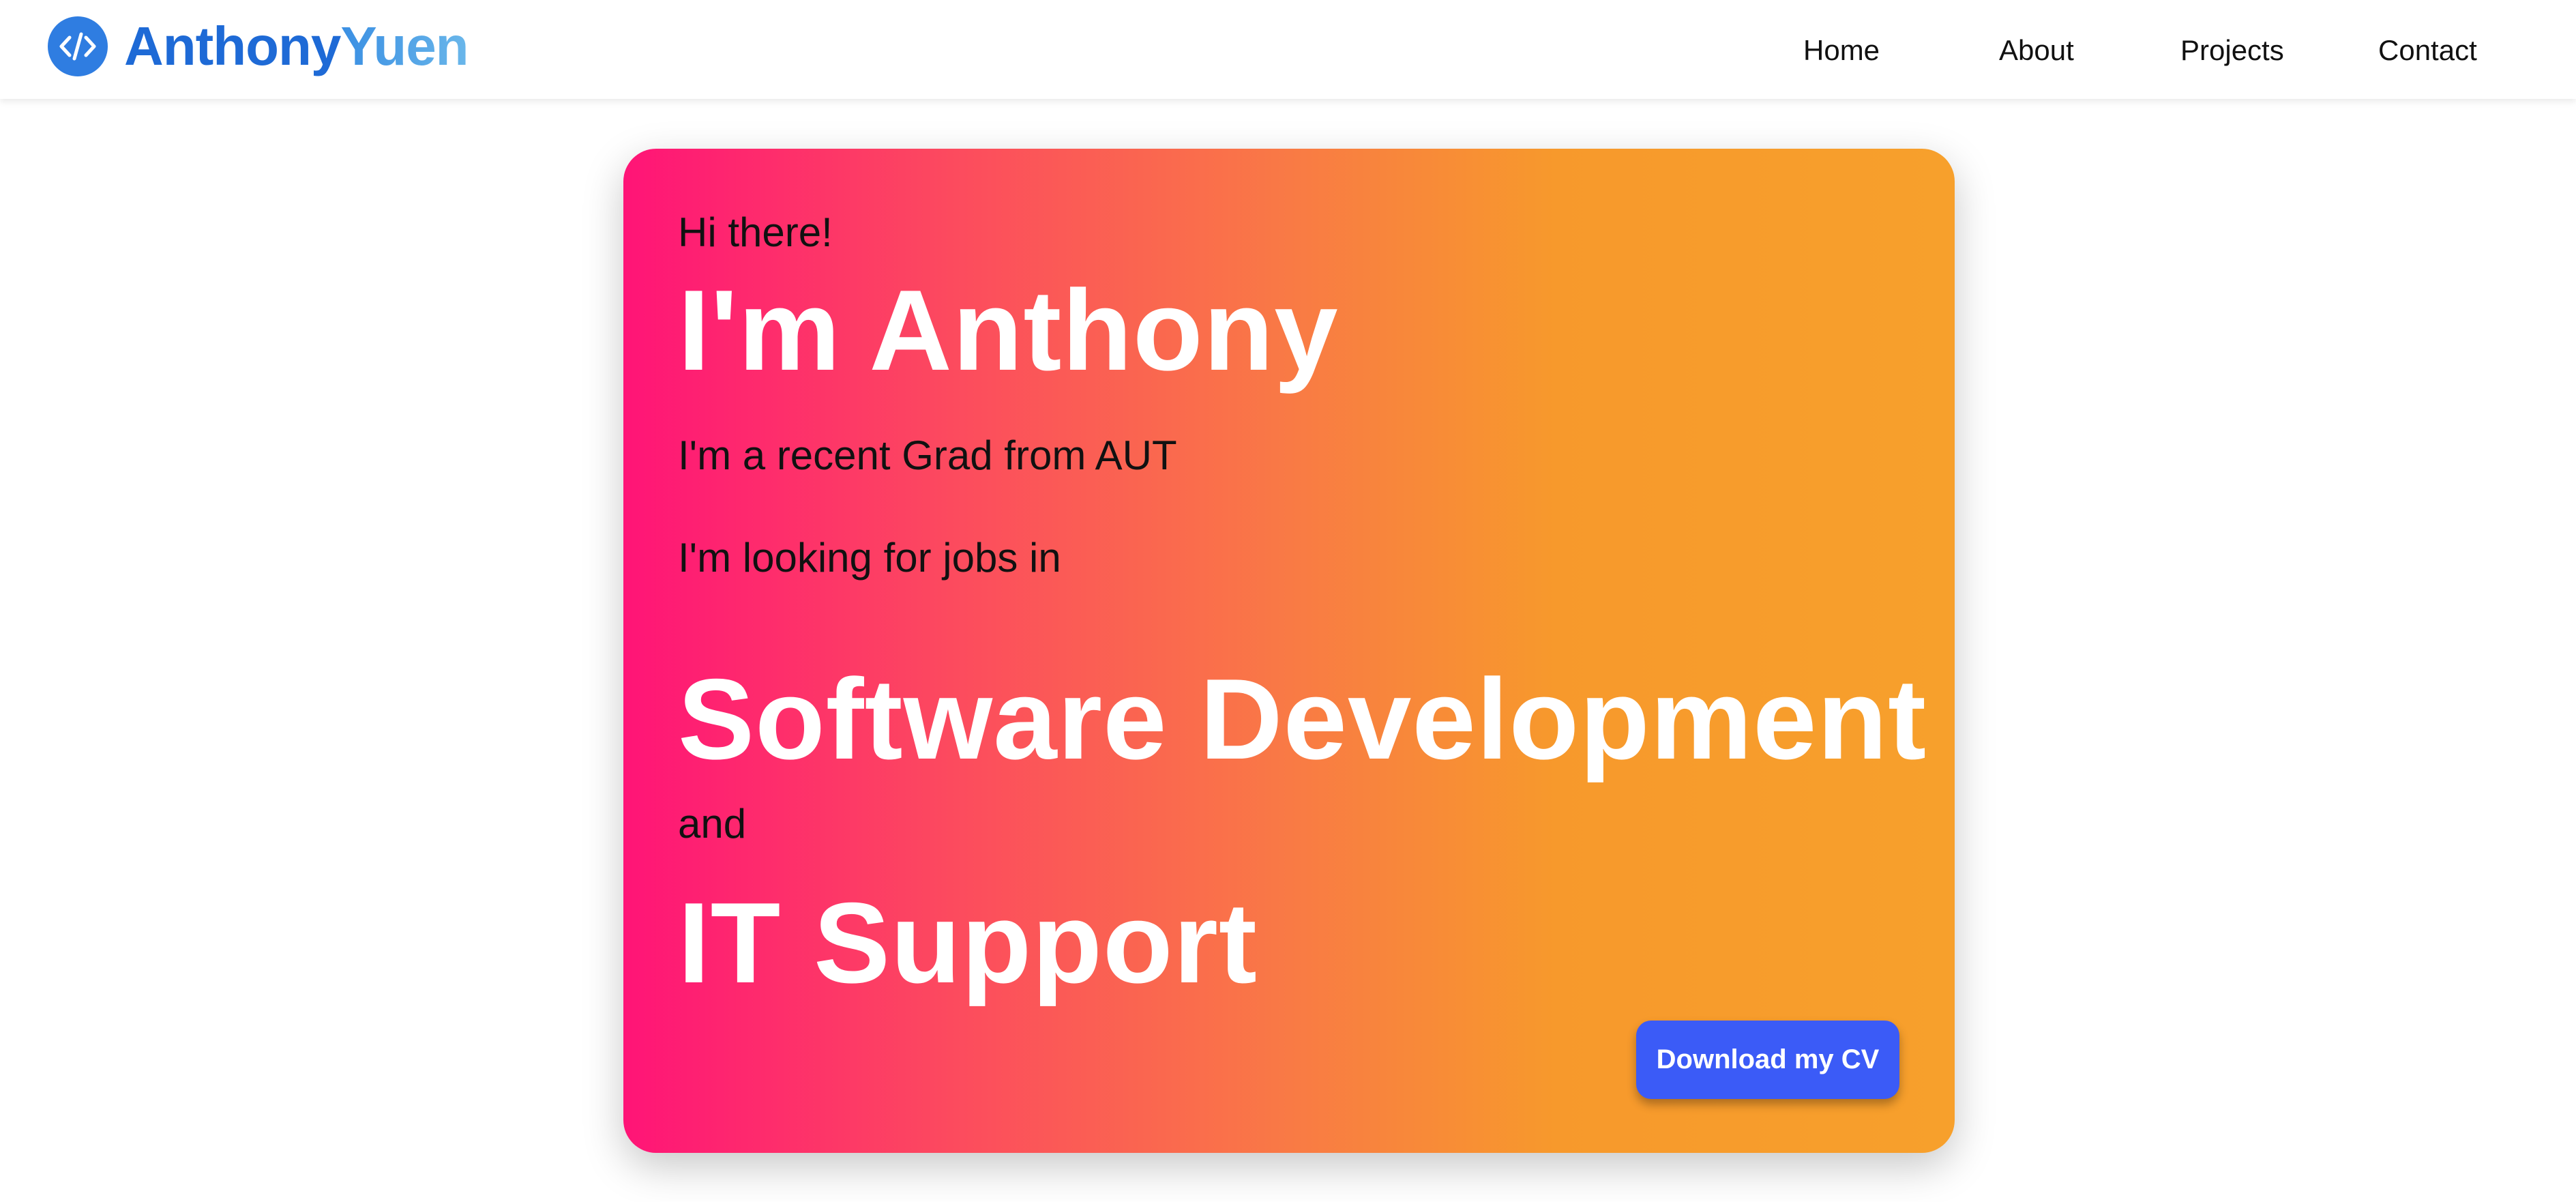 Image resolution: width=2576 pixels, height=1202 pixels. I want to click on brand-last-name: Yuen, so click(404, 45).